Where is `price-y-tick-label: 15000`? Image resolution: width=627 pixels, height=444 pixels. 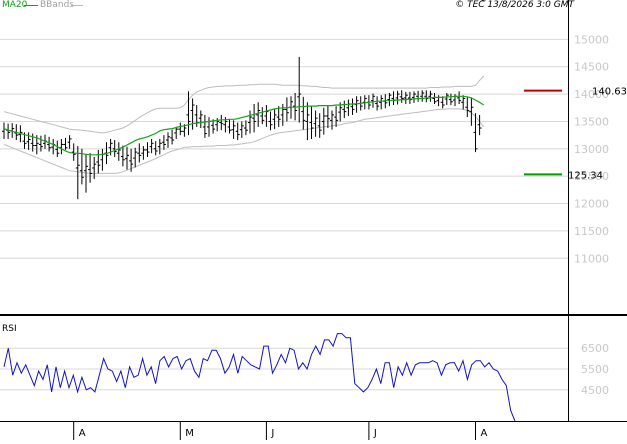 price-y-tick-label: 15000 is located at coordinates (591, 39).